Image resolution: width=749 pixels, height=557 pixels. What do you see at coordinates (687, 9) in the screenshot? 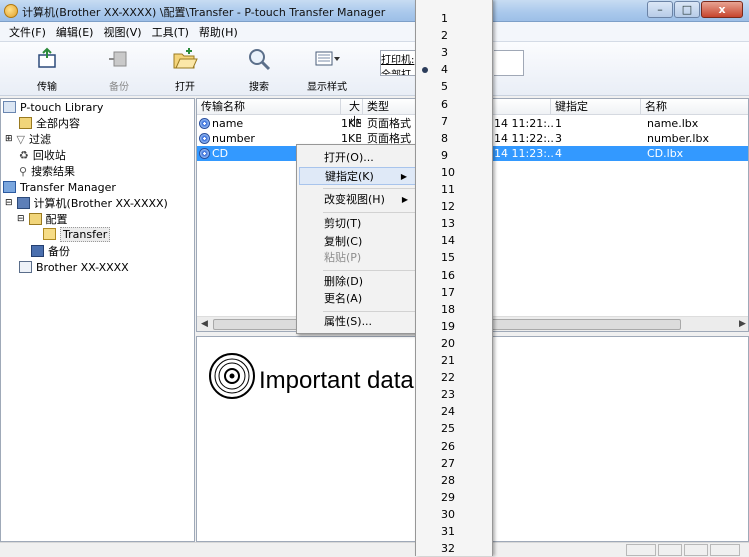
I see `maximize-button: □` at bounding box center [687, 9].